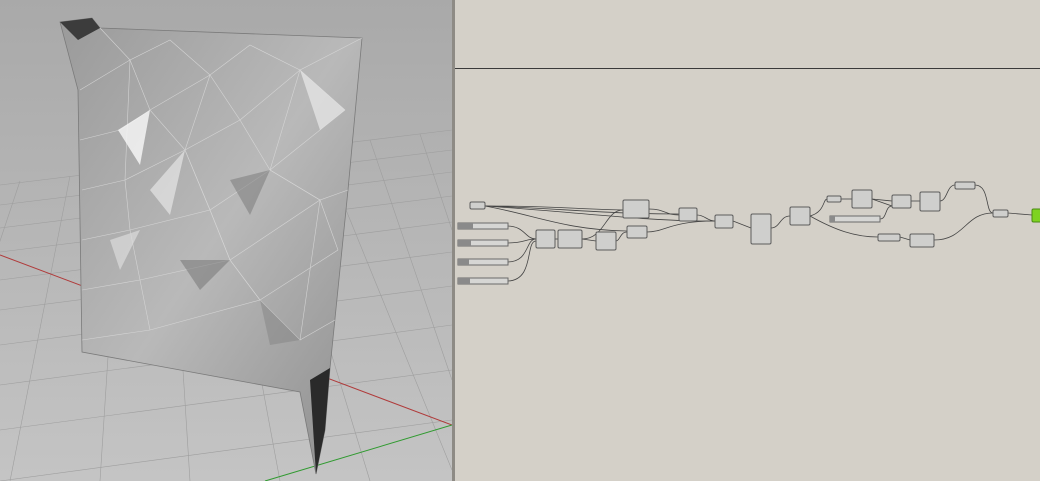 Image resolution: width=1040 pixels, height=481 pixels. What do you see at coordinates (1035, 215) in the screenshot?
I see `output-preview-node` at bounding box center [1035, 215].